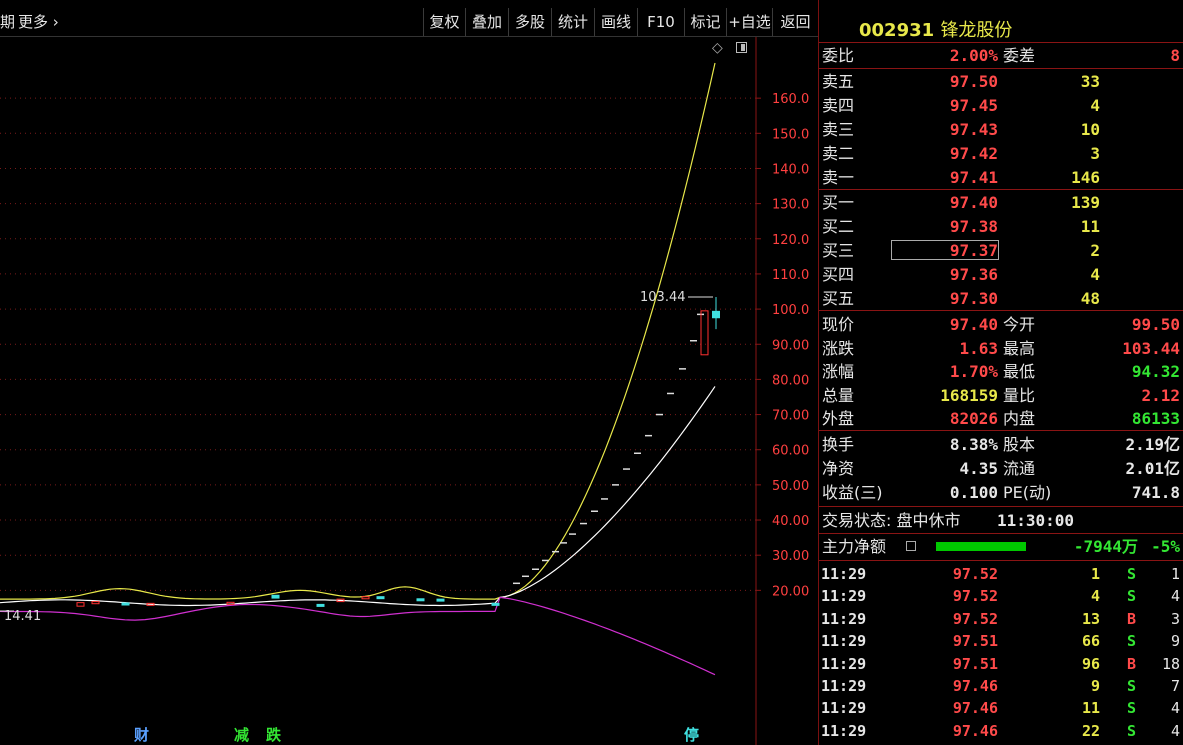 Image resolution: width=1183 pixels, height=745 pixels. I want to click on tick-time: 11:29, so click(844, 686).